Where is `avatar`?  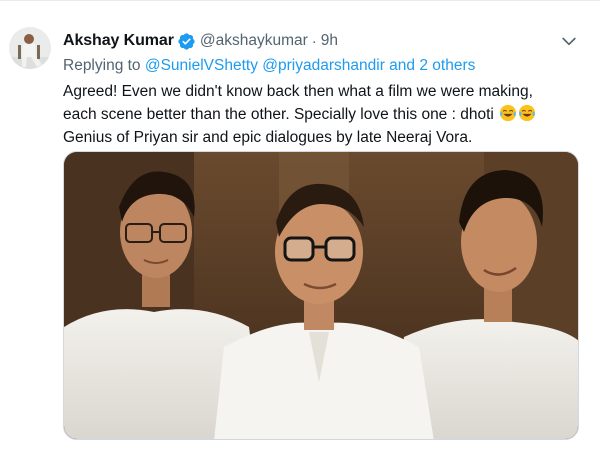 avatar is located at coordinates (30, 48).